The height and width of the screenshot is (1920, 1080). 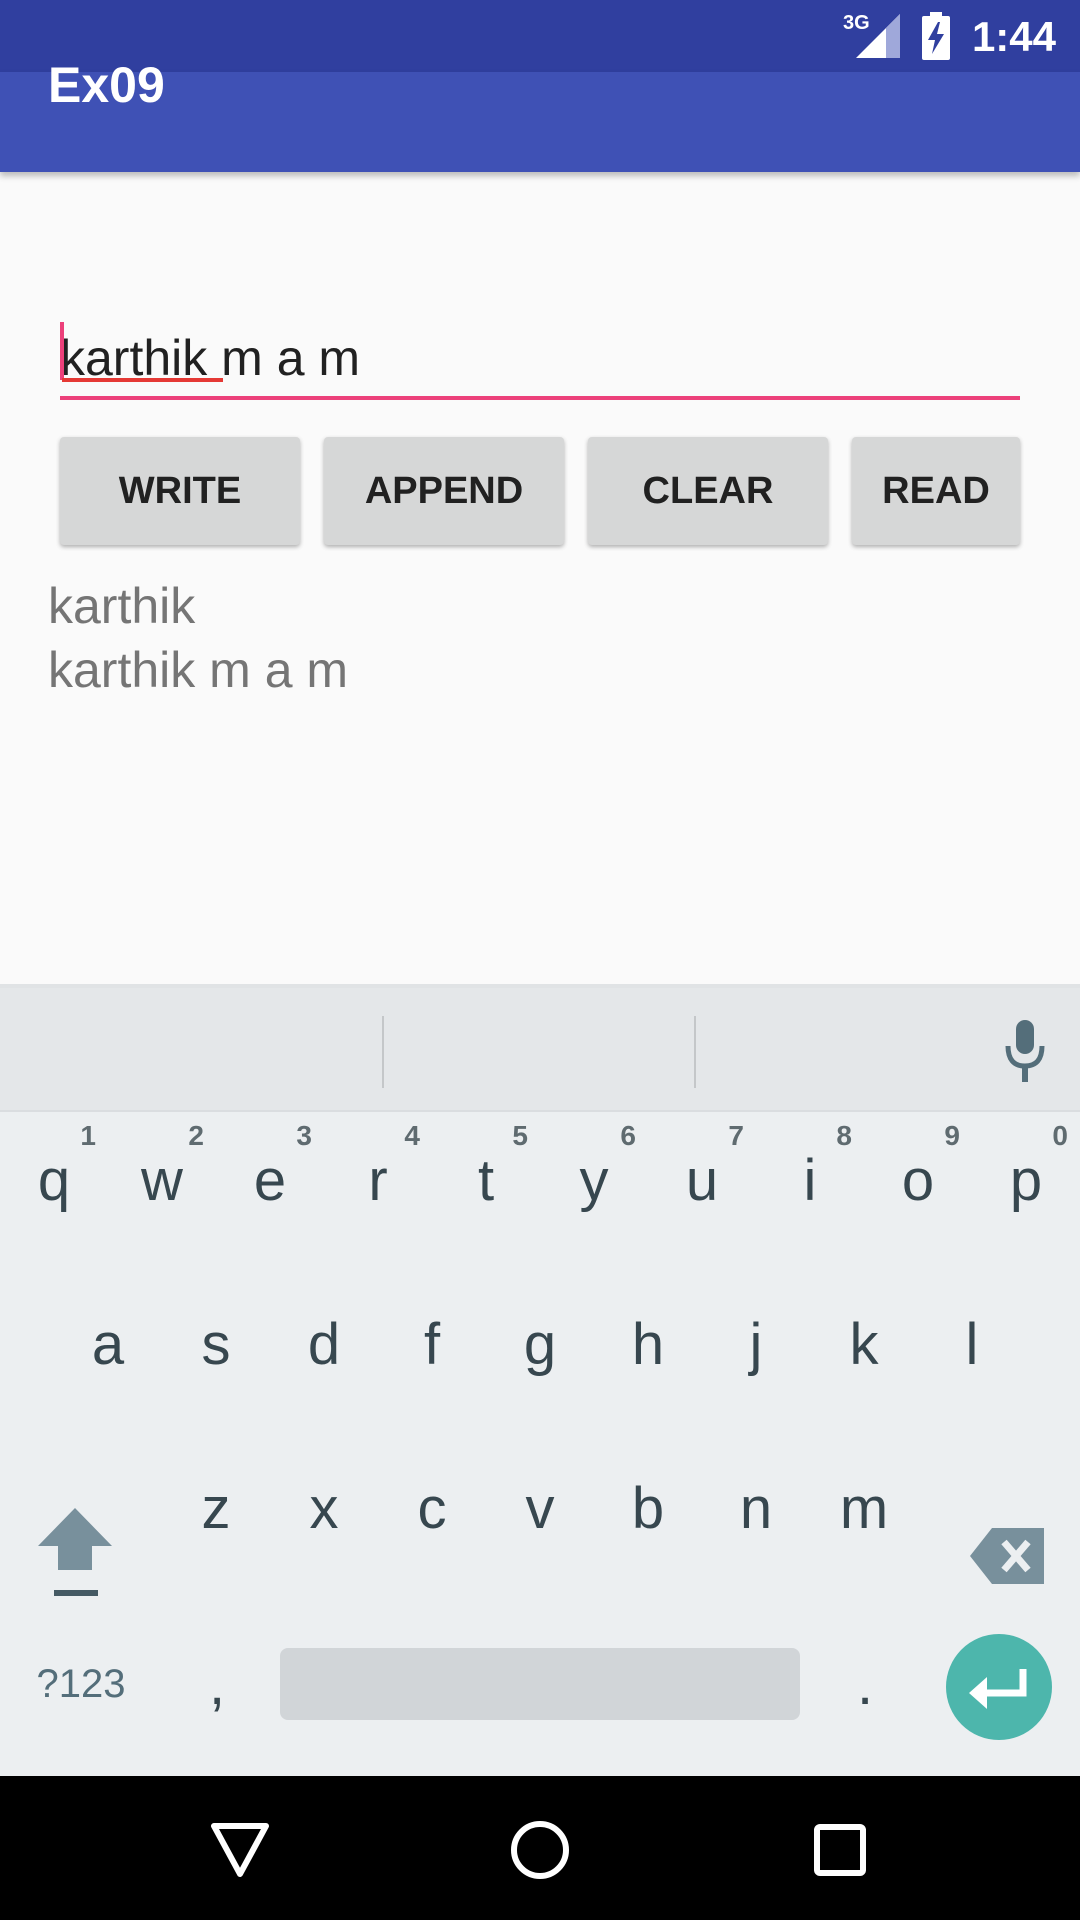 I want to click on home-icon, so click(x=540, y=1850).